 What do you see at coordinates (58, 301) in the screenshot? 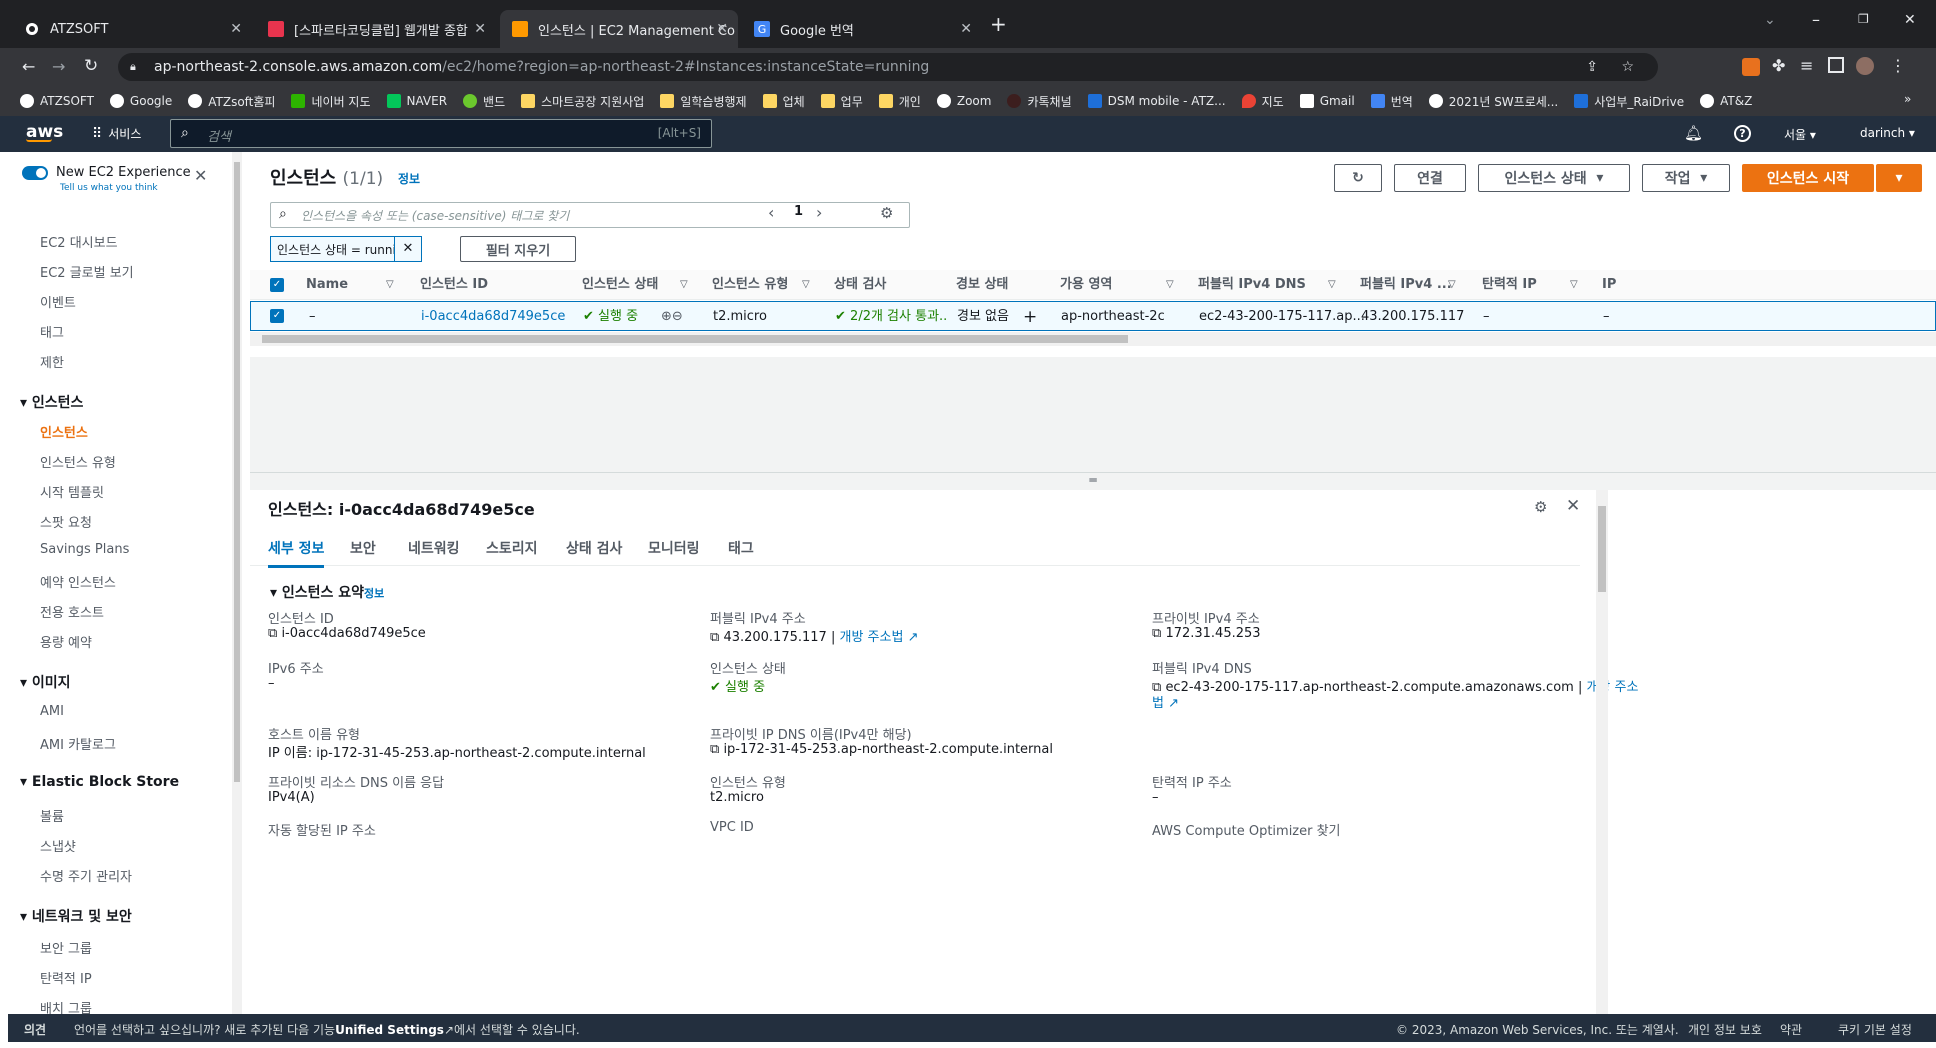
I see `sidebar-item-events: 이벤트` at bounding box center [58, 301].